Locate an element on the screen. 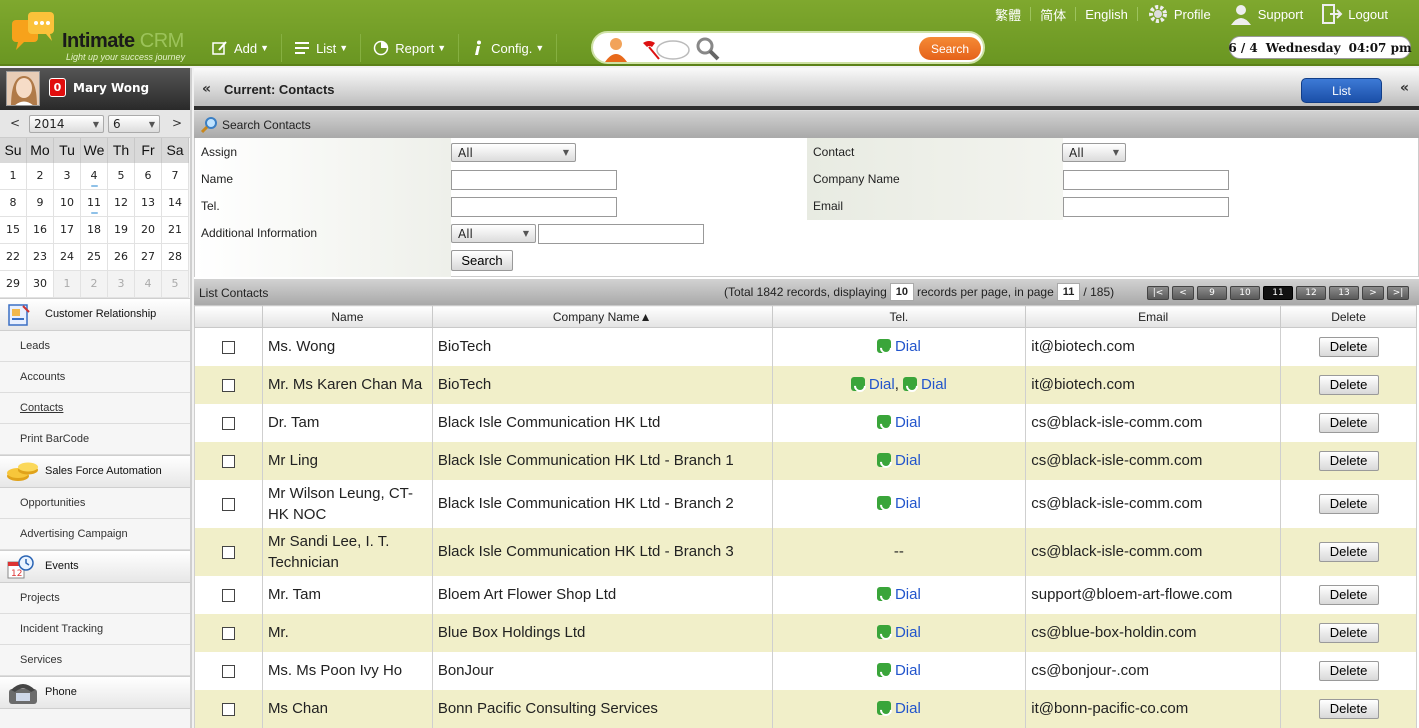 Image resolution: width=1419 pixels, height=728 pixels. calendar-day: 27 is located at coordinates (148, 257).